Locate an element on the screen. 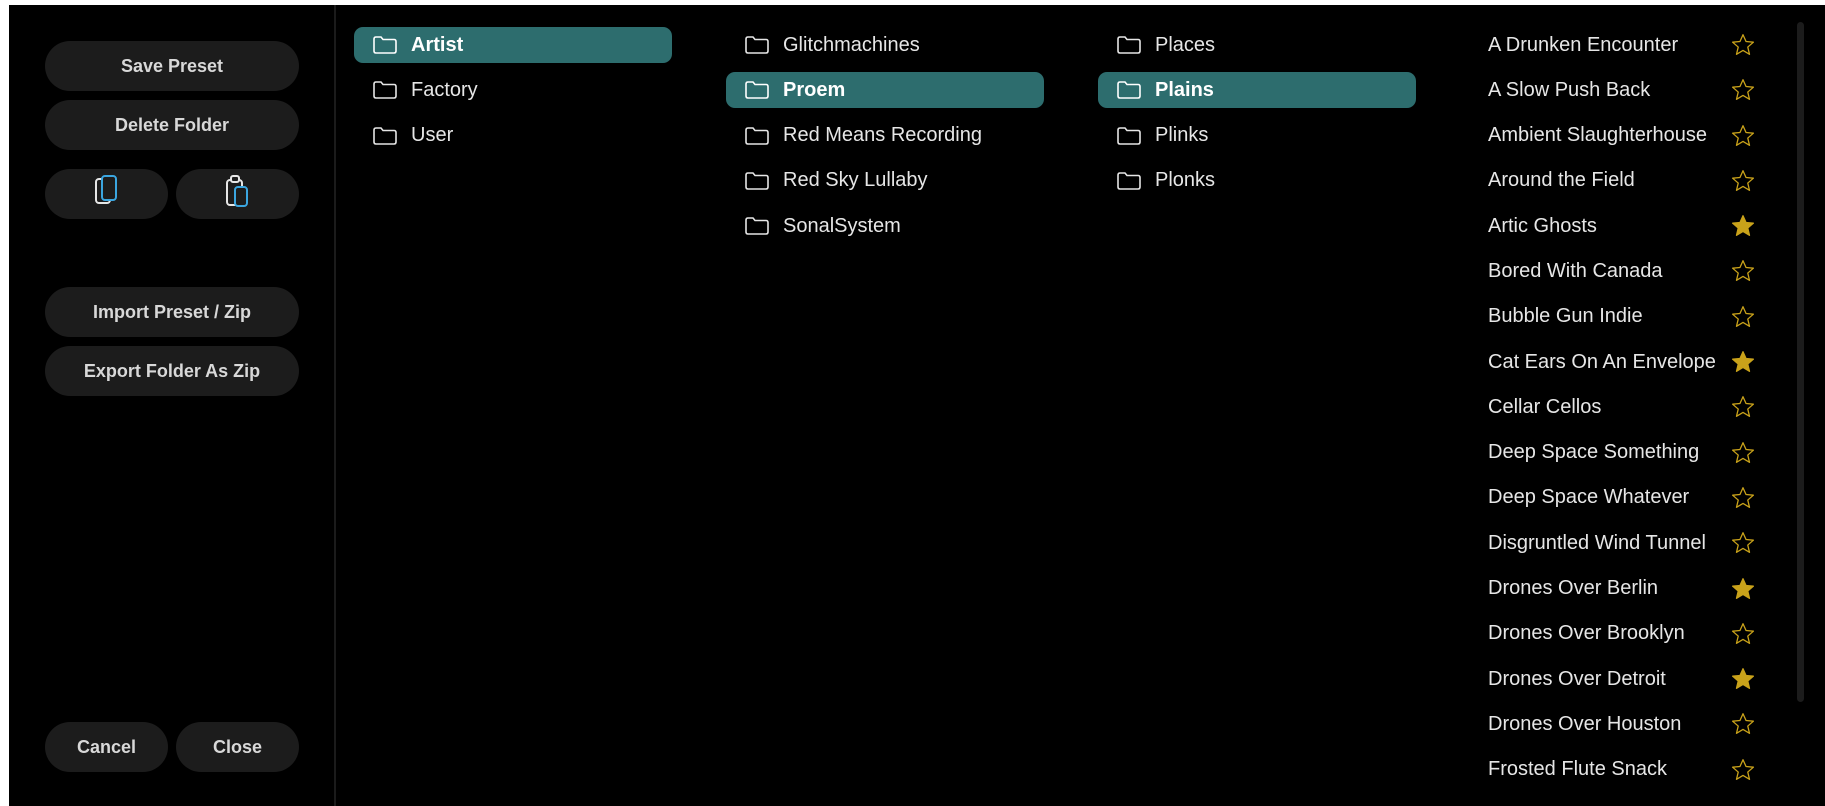 The height and width of the screenshot is (806, 1825). folder-label: Plonks is located at coordinates (1185, 180).